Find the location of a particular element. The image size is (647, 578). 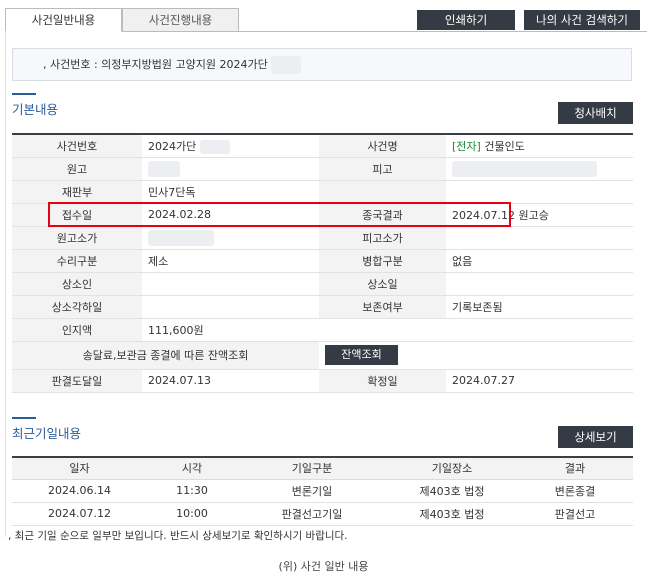

hearing-type: 변론기일 is located at coordinates (312, 491).